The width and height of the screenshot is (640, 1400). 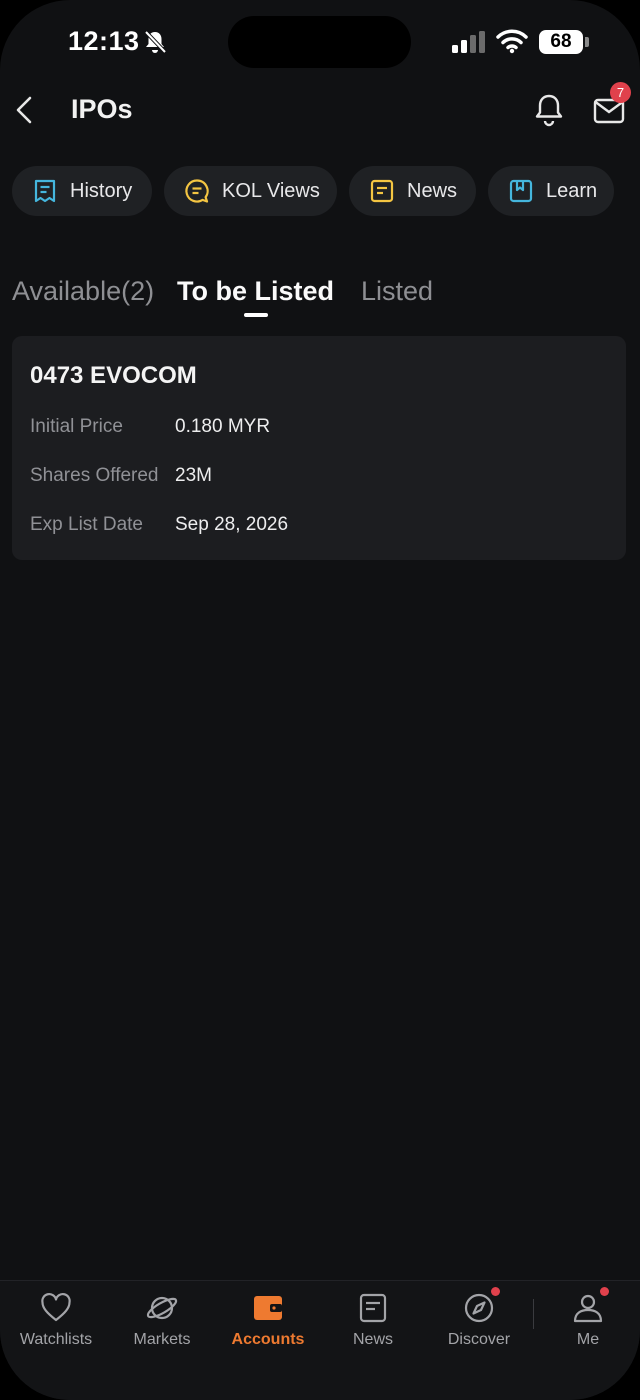 I want to click on mail-count-badge: 7, so click(x=620, y=92).